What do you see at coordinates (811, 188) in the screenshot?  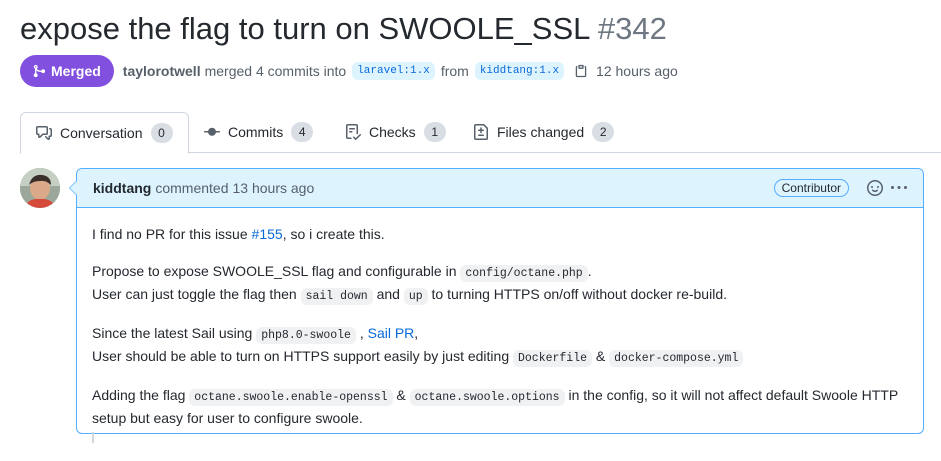 I see `contributor-badge: Contributor` at bounding box center [811, 188].